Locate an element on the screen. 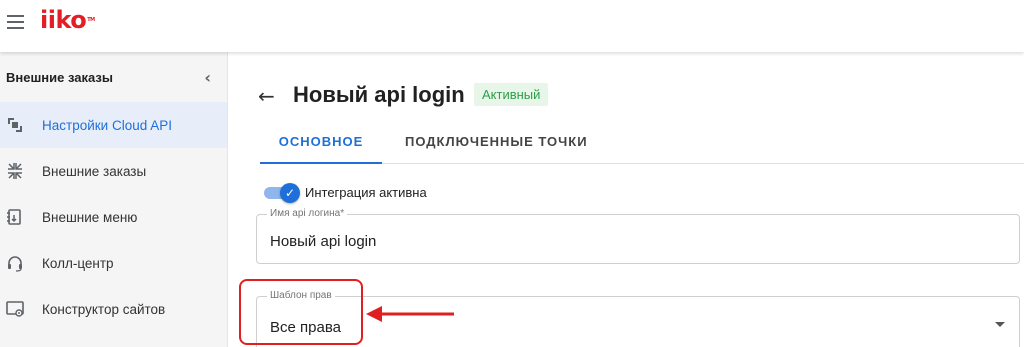 This screenshot has width=1024, height=347. hamburger-menu-icon is located at coordinates (17, 21).